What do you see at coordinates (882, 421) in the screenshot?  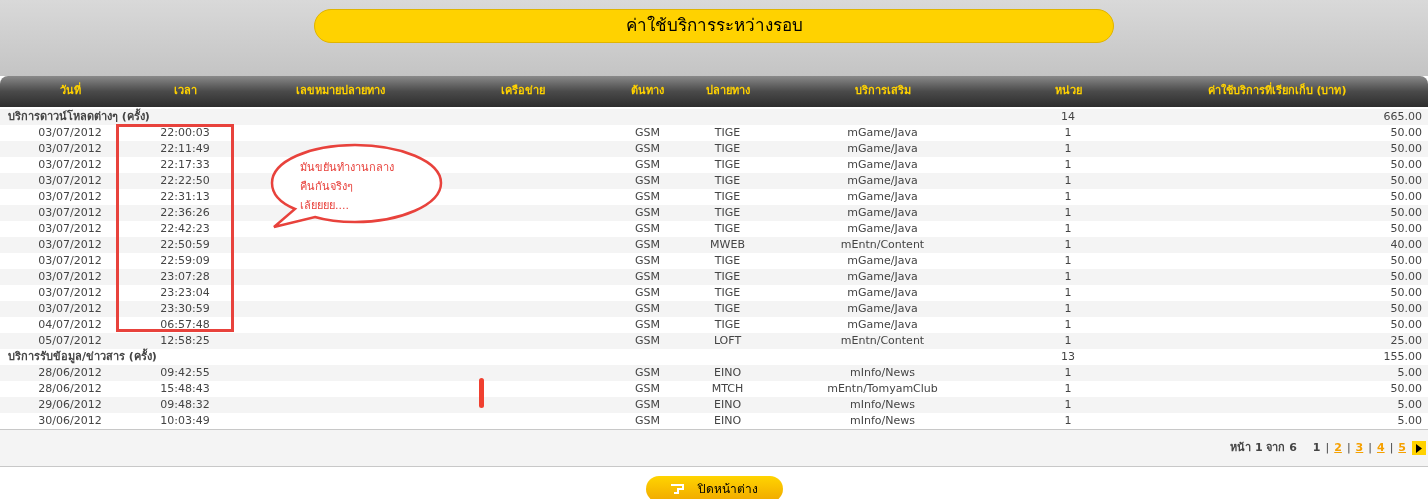 I see `table-cell-text: mInfo/News` at bounding box center [882, 421].